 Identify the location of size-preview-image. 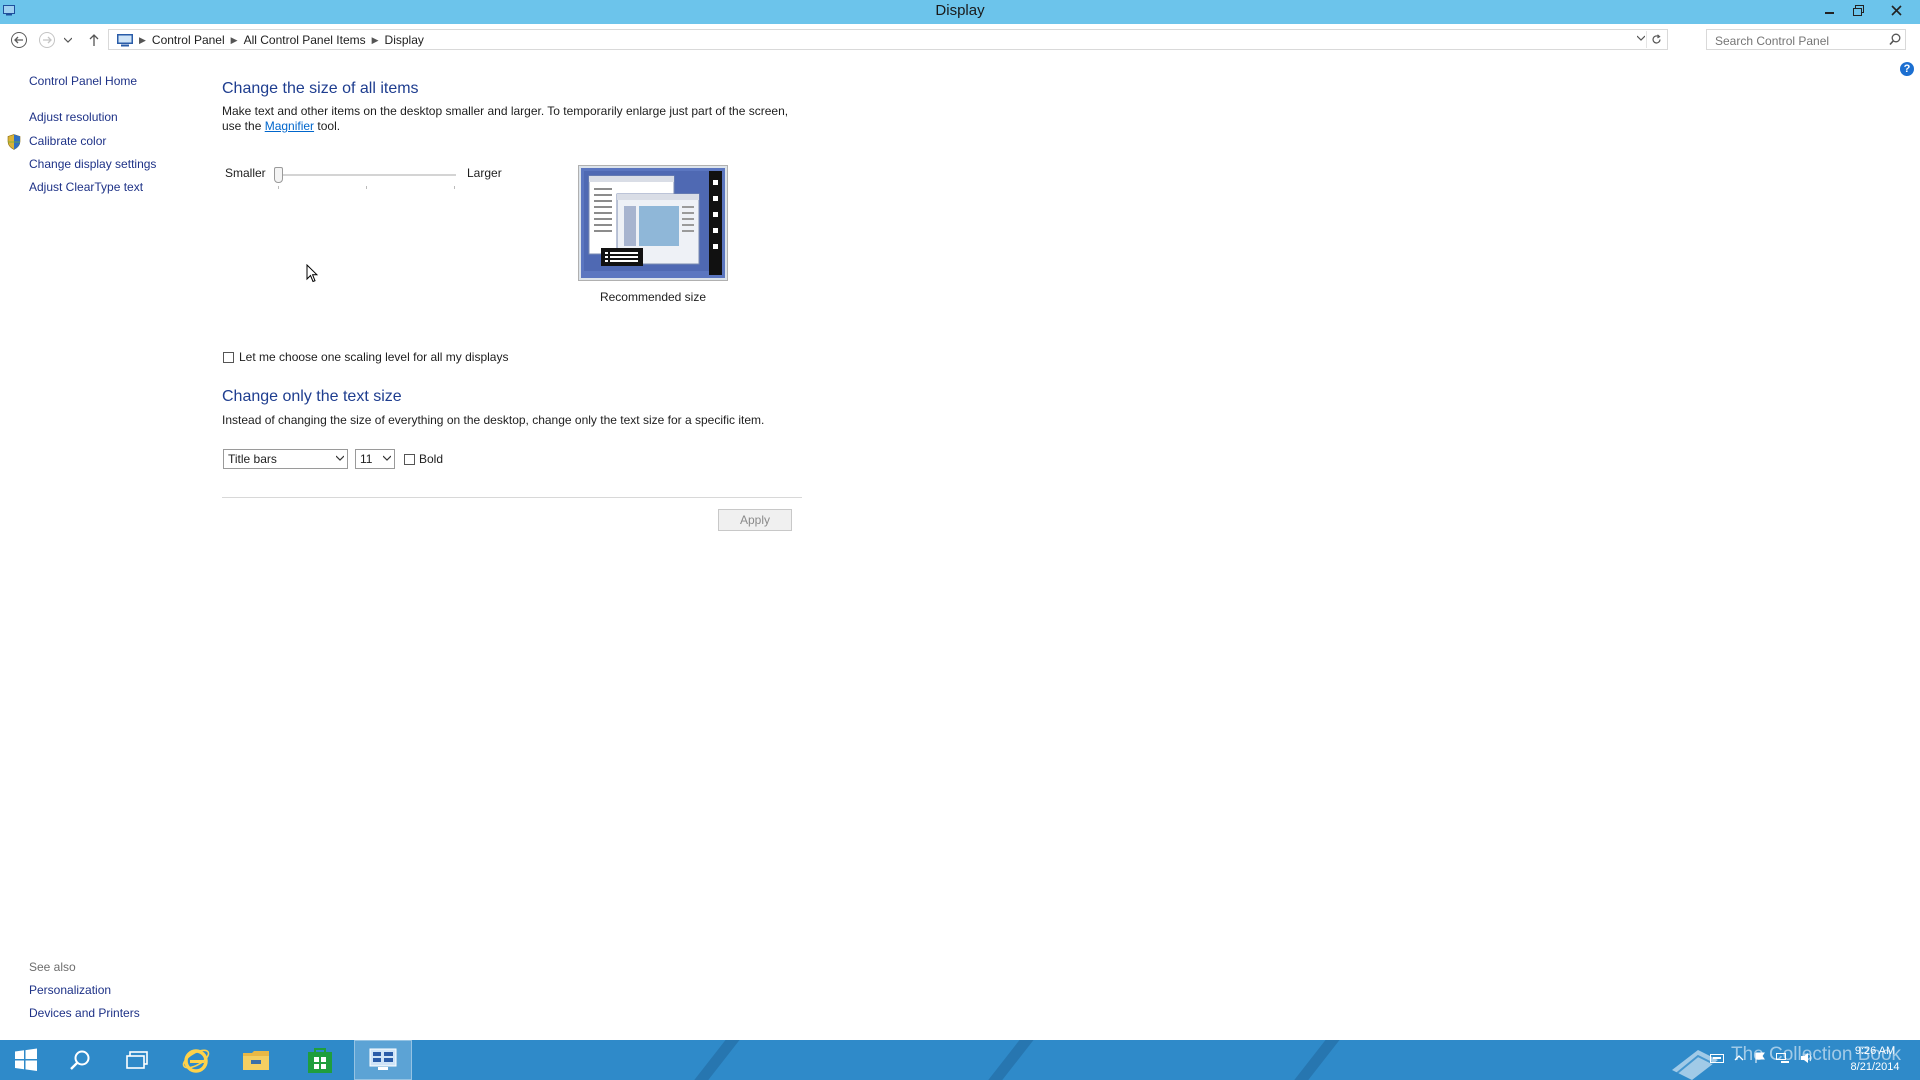
(653, 223).